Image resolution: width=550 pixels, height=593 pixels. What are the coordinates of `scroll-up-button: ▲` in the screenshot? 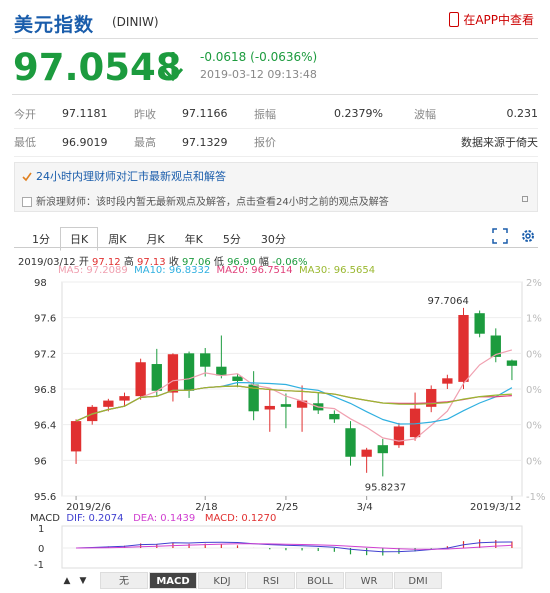 It's located at (67, 581).